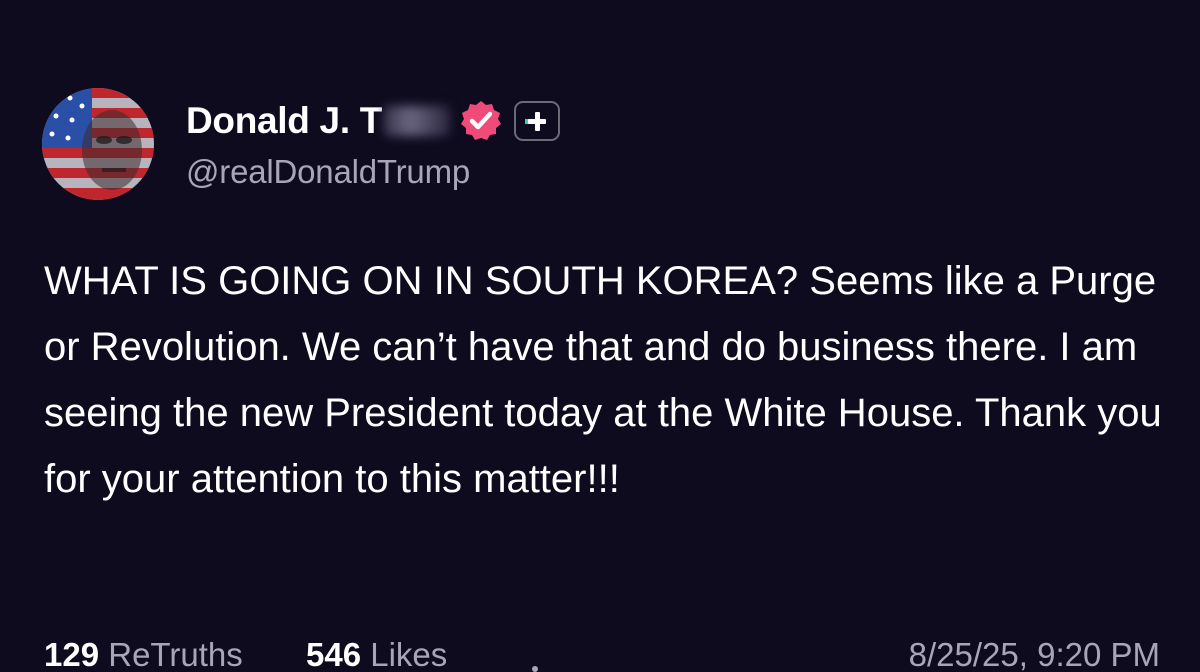 This screenshot has width=1200, height=672. What do you see at coordinates (537, 121) in the screenshot?
I see `plus-badge-icon` at bounding box center [537, 121].